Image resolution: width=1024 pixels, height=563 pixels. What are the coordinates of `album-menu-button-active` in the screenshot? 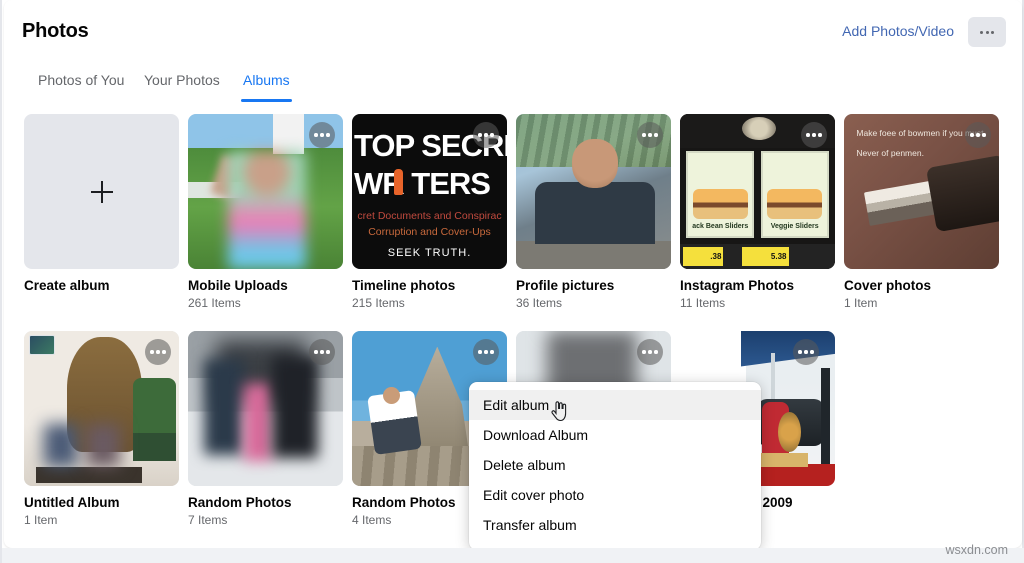 It's located at (486, 352).